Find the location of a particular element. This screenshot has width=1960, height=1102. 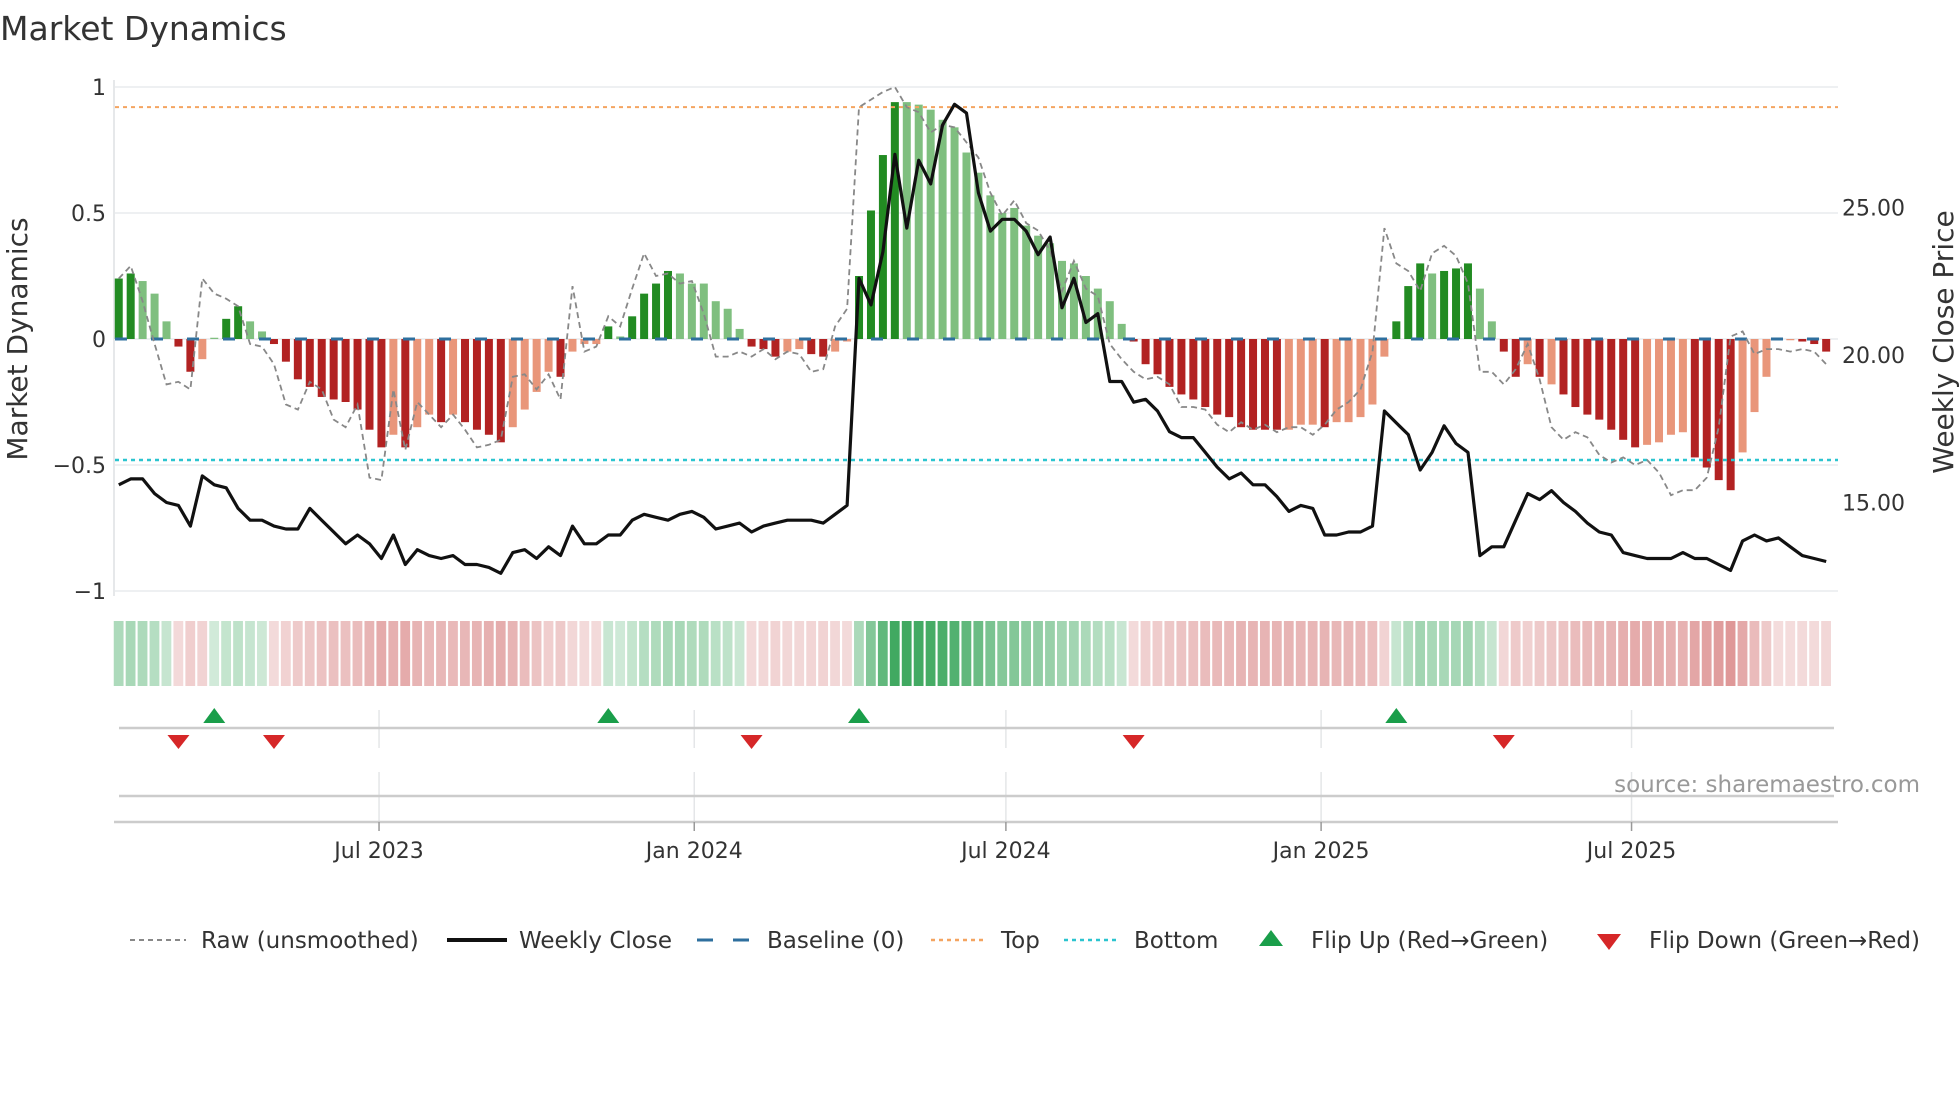

legend-label: Weekly Close is located at coordinates (595, 941).